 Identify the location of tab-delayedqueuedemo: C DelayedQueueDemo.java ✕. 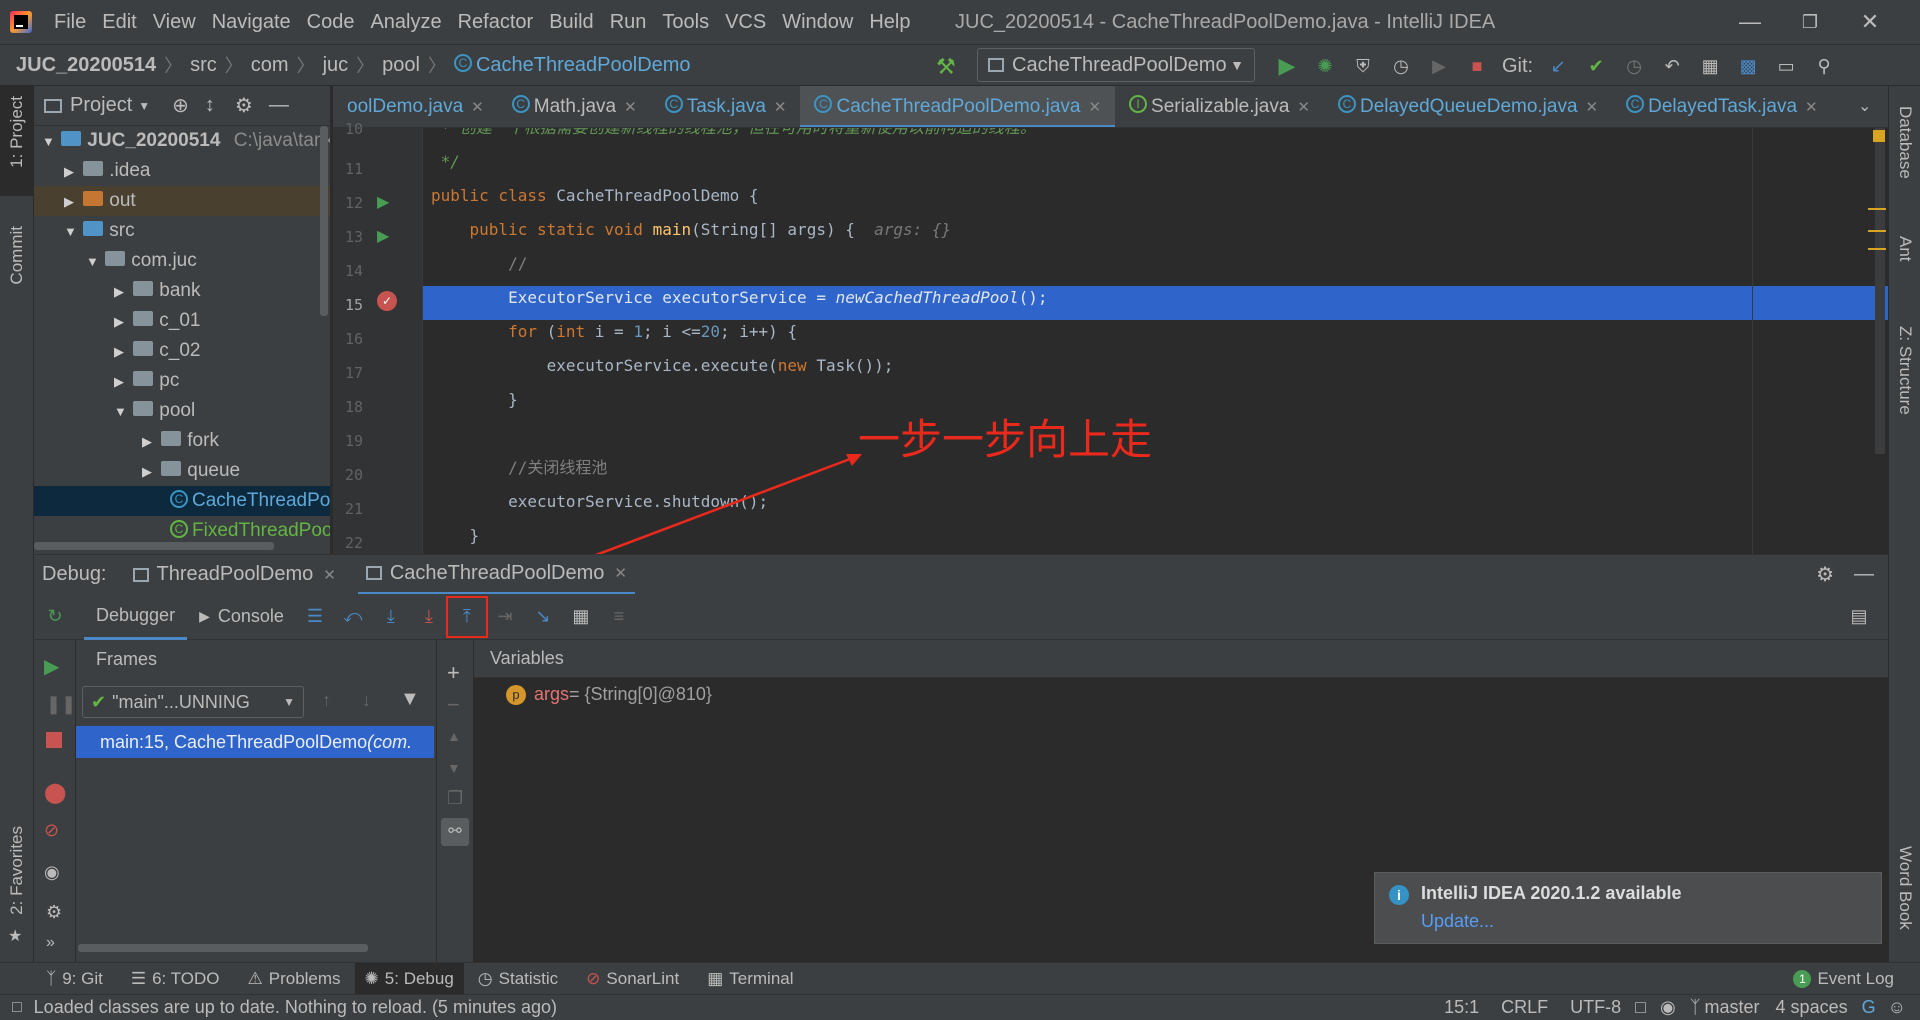
(1468, 106).